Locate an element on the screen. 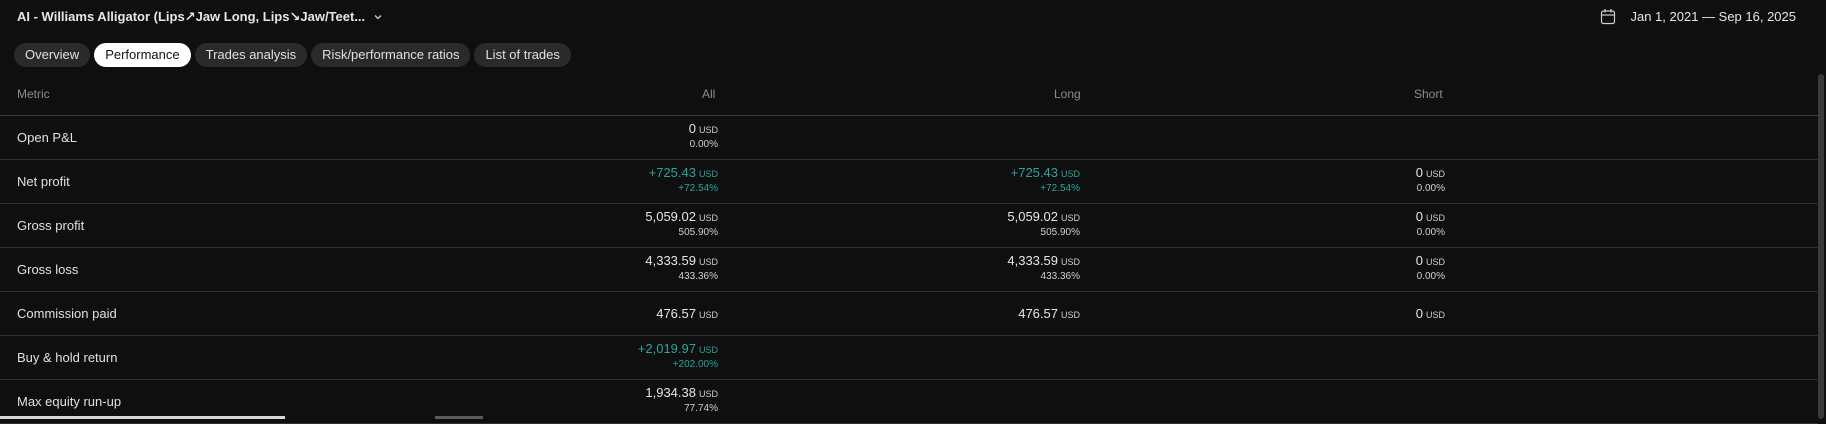 The image size is (1826, 424). cell-all: 0USD0.00% is located at coordinates (618, 133).